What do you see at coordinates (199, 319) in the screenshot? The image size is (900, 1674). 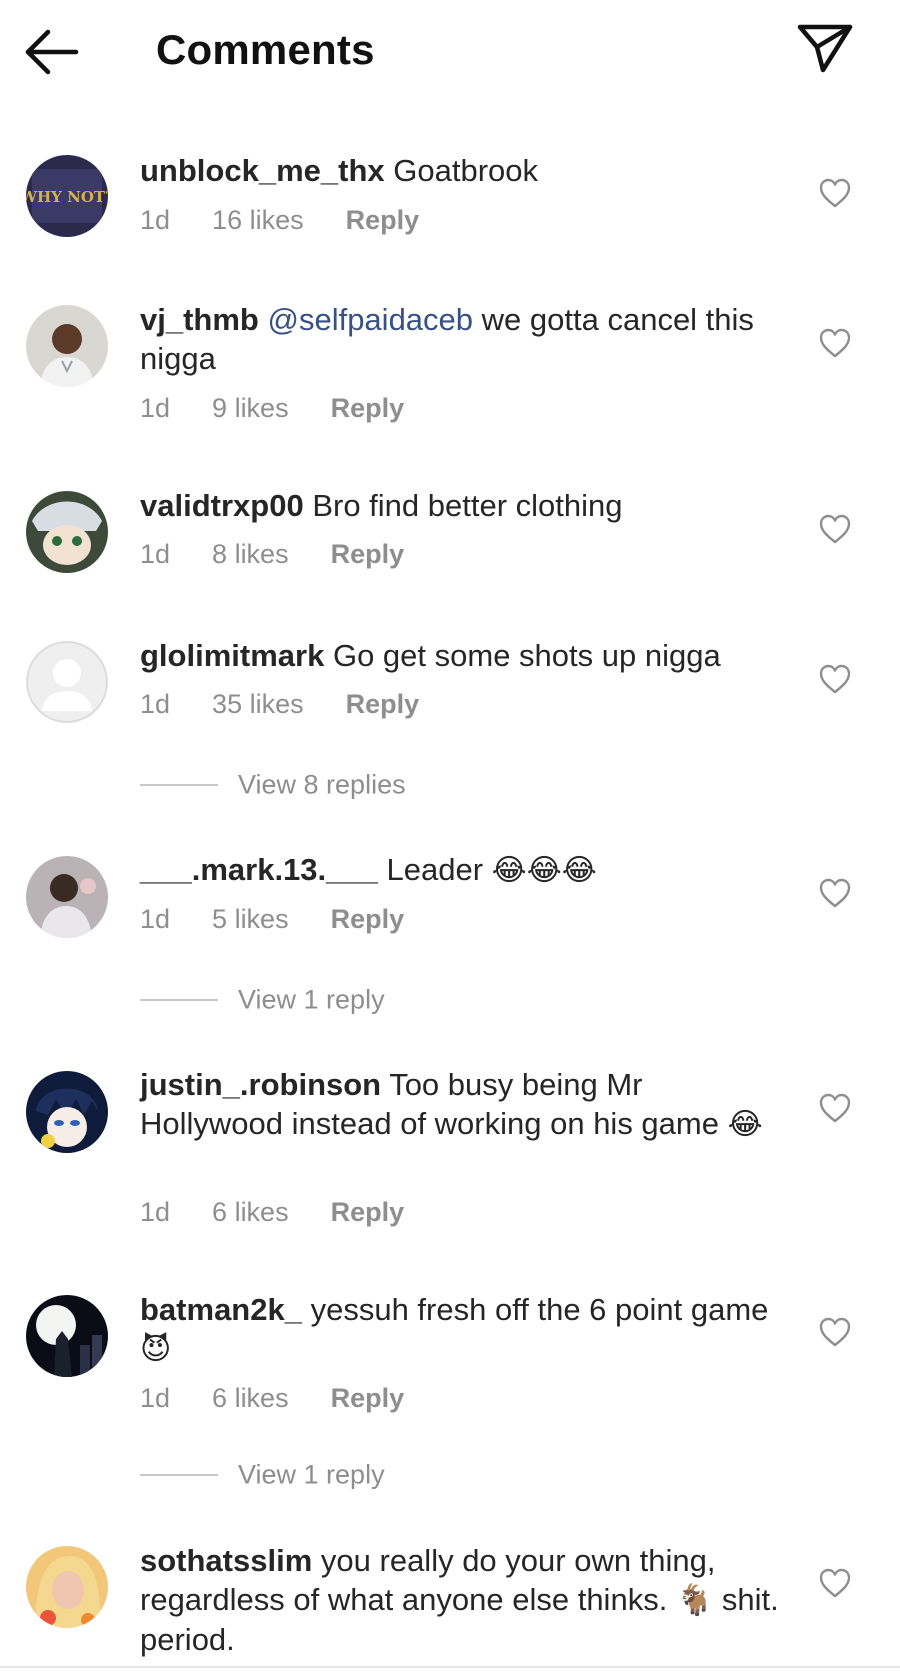 I see `comment-username: vj_thmb` at bounding box center [199, 319].